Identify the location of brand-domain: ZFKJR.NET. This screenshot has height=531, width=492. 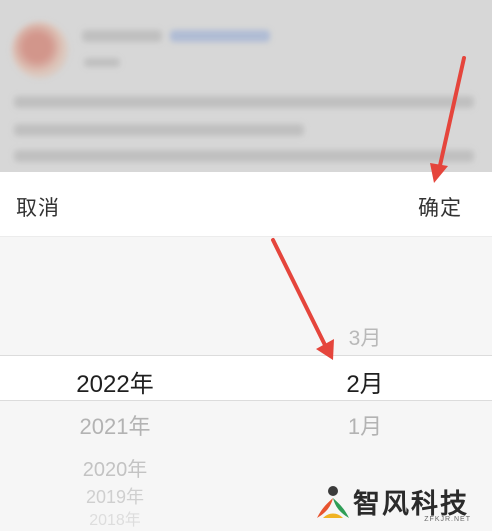
(447, 519).